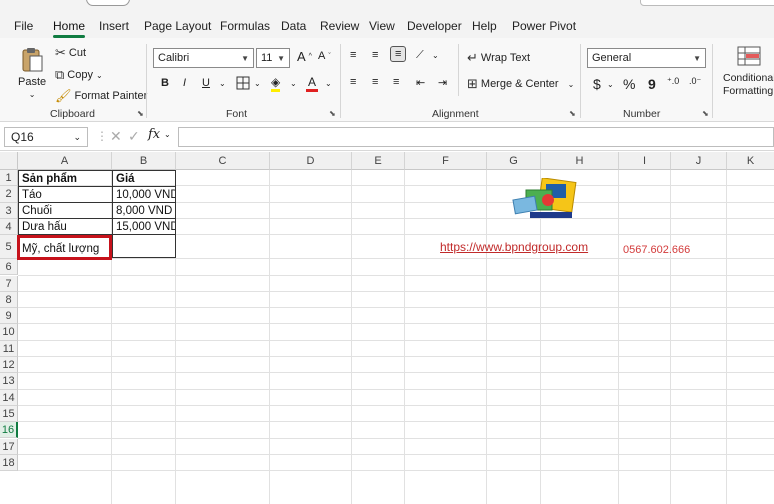 Image resolution: width=774 pixels, height=504 pixels. Describe the element at coordinates (144, 246) in the screenshot. I see `cell-B5` at that location.